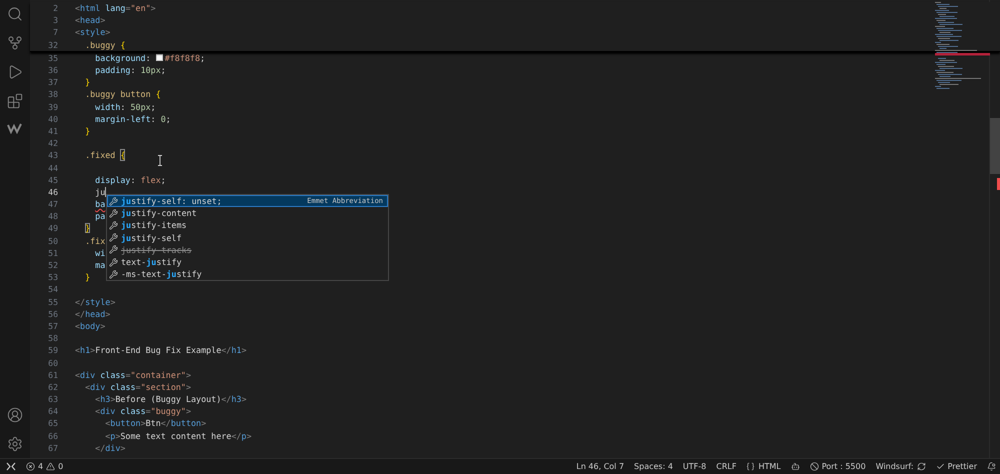 The width and height of the screenshot is (1000, 474). What do you see at coordinates (90, 326) in the screenshot?
I see `code-line: <body>` at bounding box center [90, 326].